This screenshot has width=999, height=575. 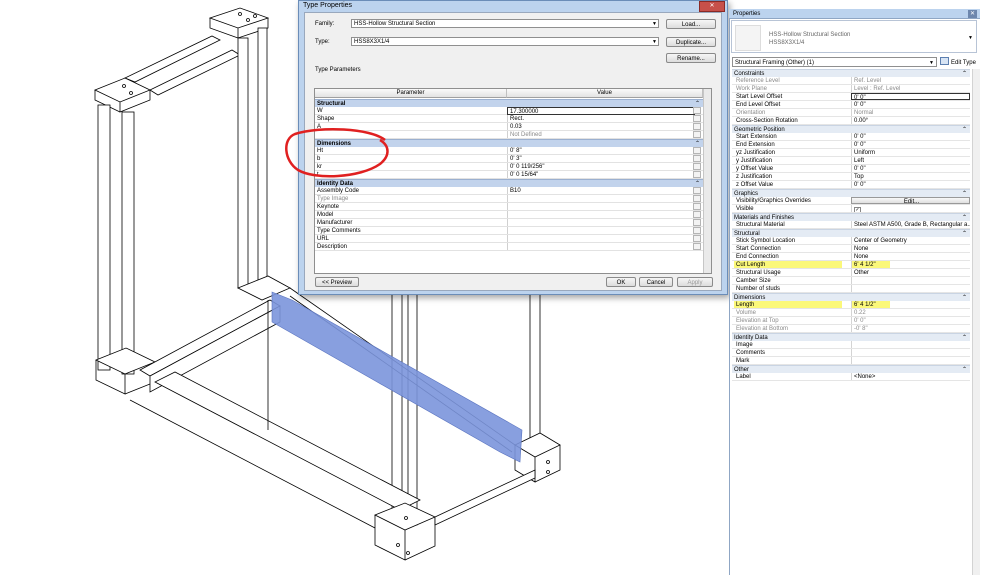 I want to click on apply-button: Apply, so click(x=695, y=282).